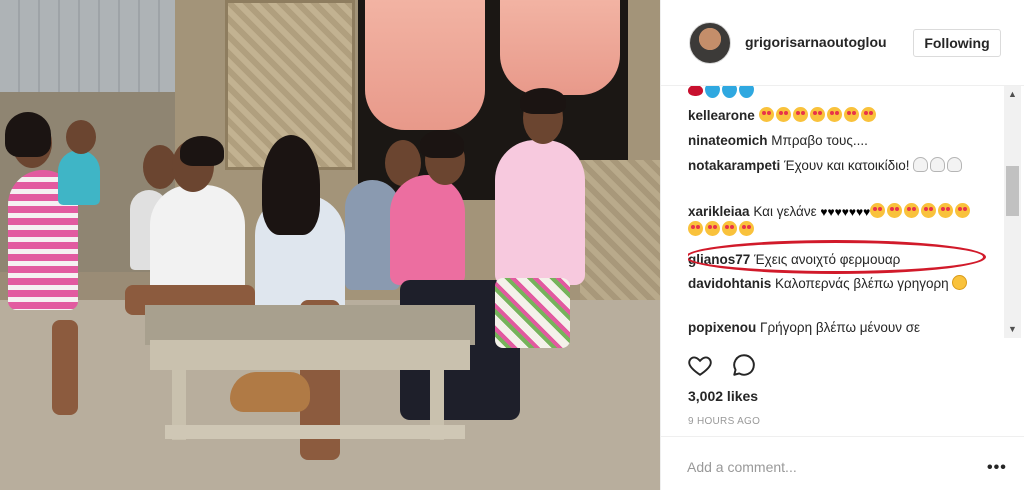  Describe the element at coordinates (957, 43) in the screenshot. I see `following-button: Following` at that location.